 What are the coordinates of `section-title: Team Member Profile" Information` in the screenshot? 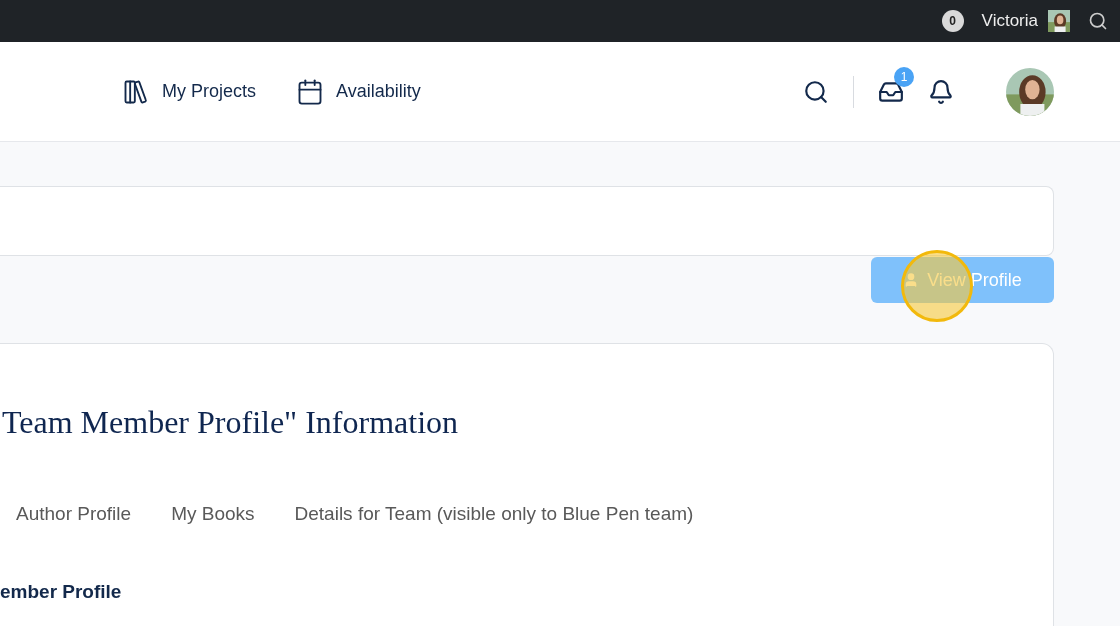 It's located at (230, 422).